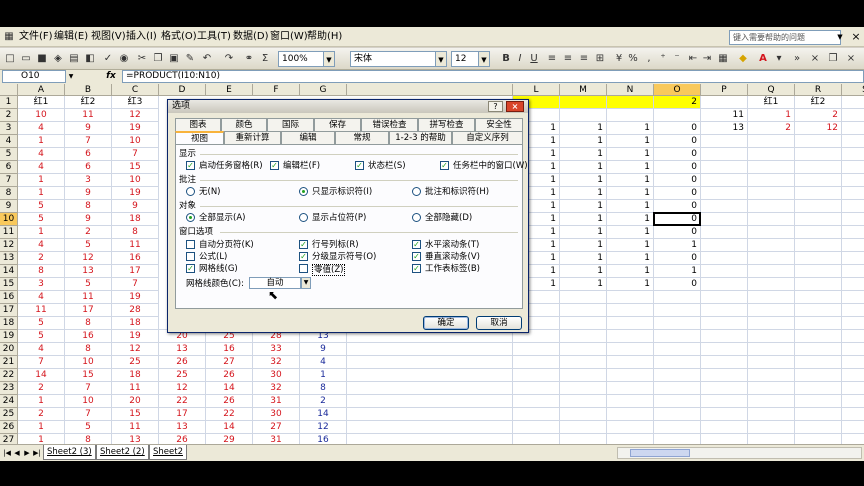  What do you see at coordinates (584, 59) in the screenshot?
I see `align-right-icon: ≡` at bounding box center [584, 59].